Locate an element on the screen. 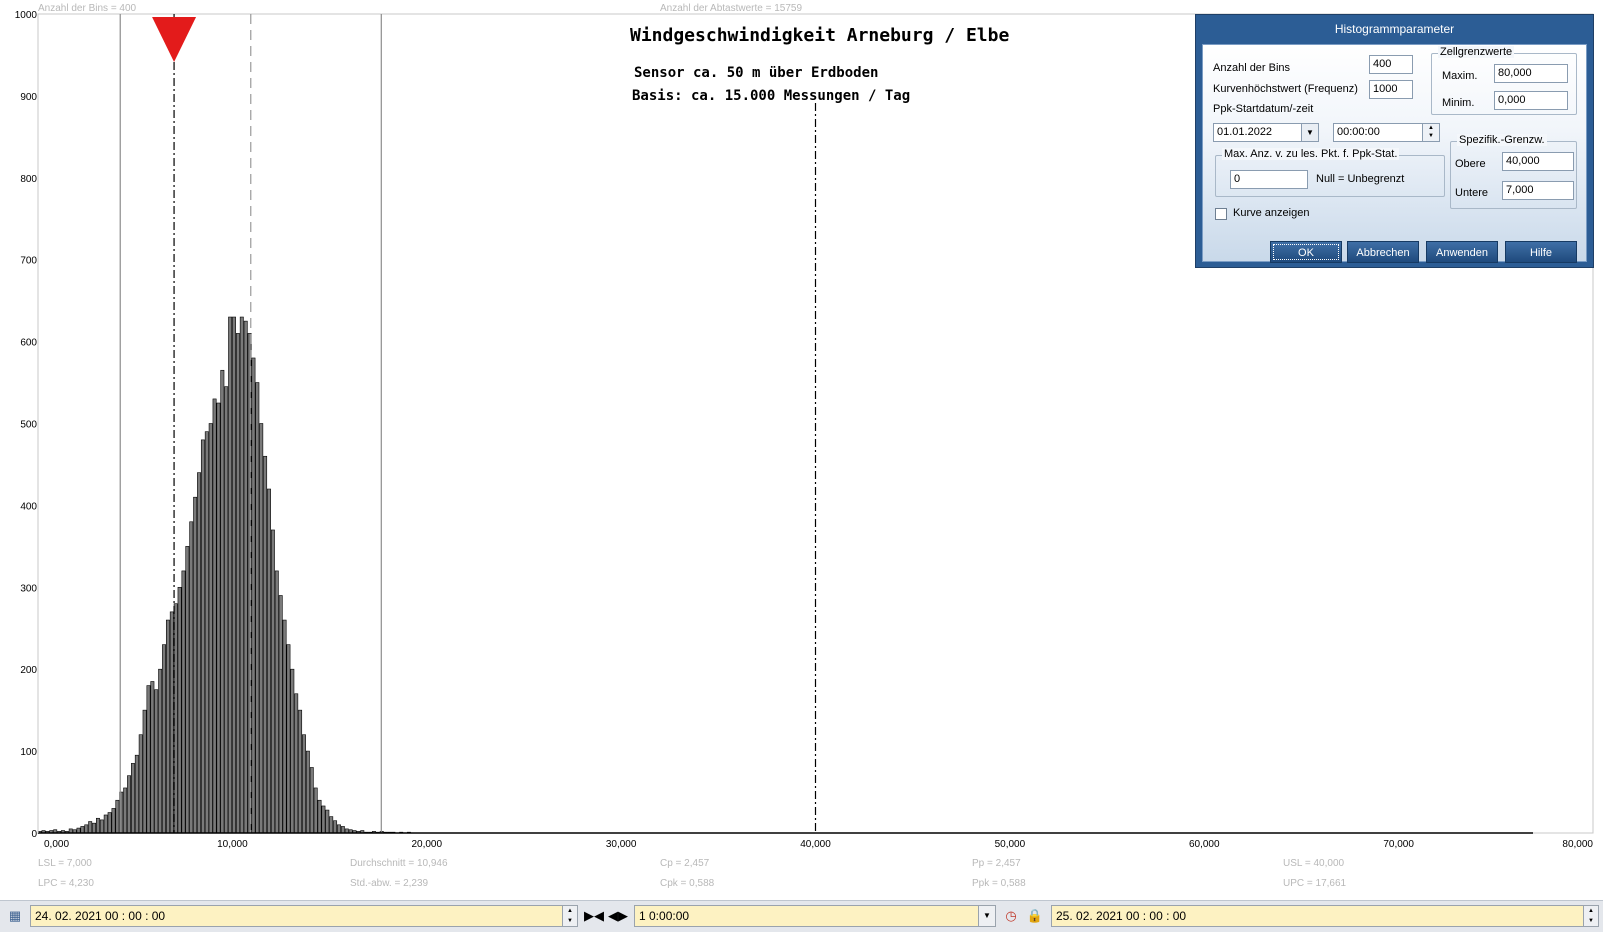  x-tick-label: 50,000 is located at coordinates (1010, 844).